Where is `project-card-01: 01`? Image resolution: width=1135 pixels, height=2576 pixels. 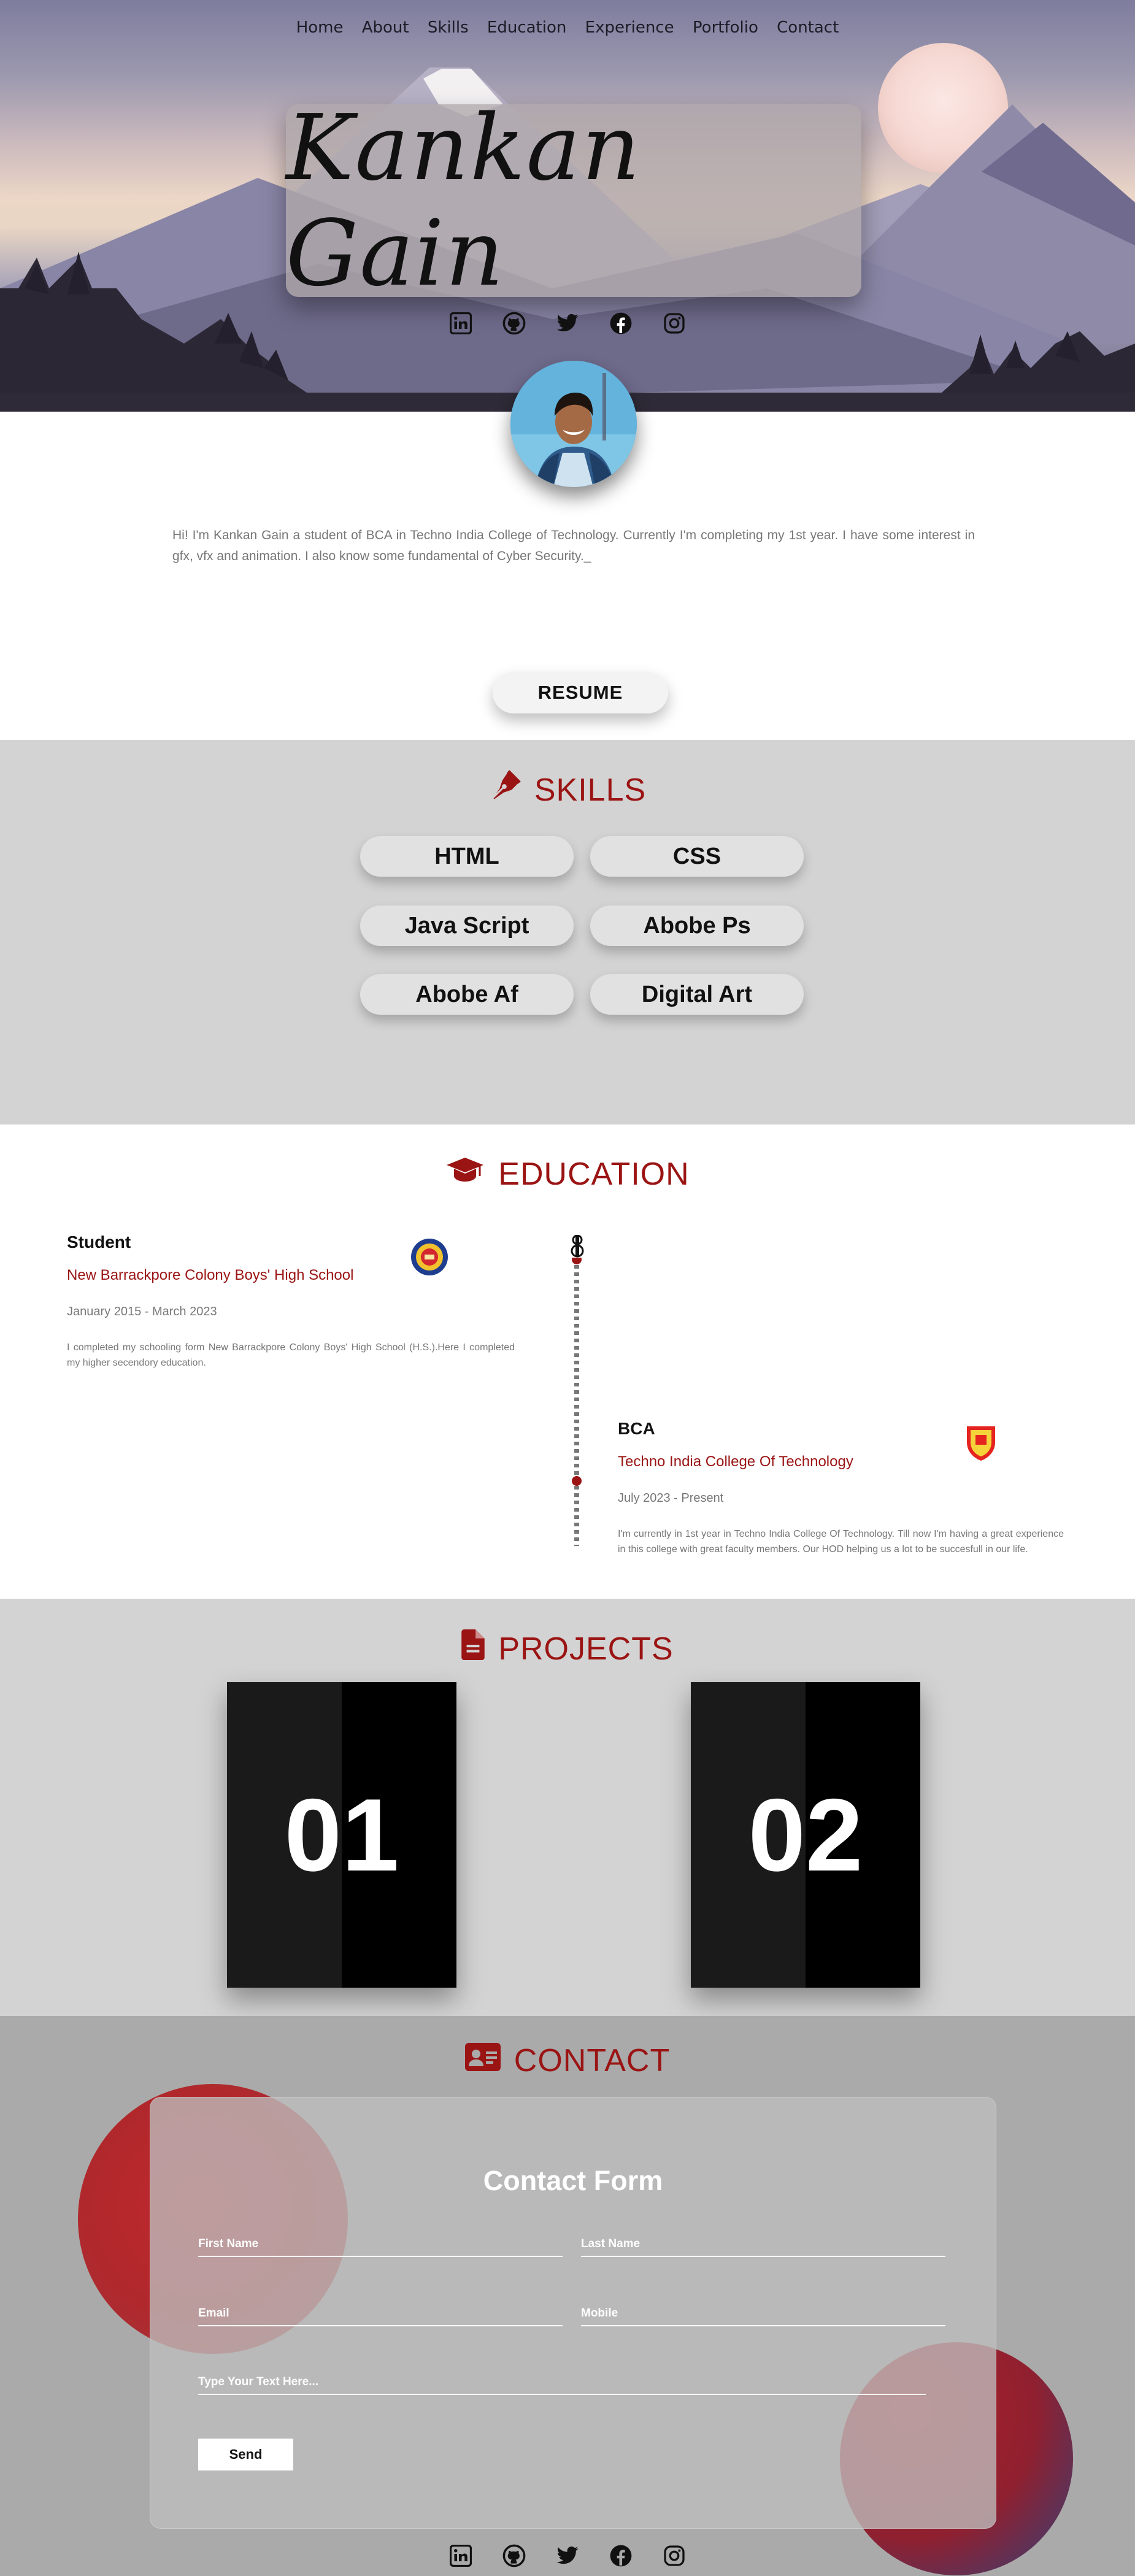
project-card-01: 01 is located at coordinates (341, 1835).